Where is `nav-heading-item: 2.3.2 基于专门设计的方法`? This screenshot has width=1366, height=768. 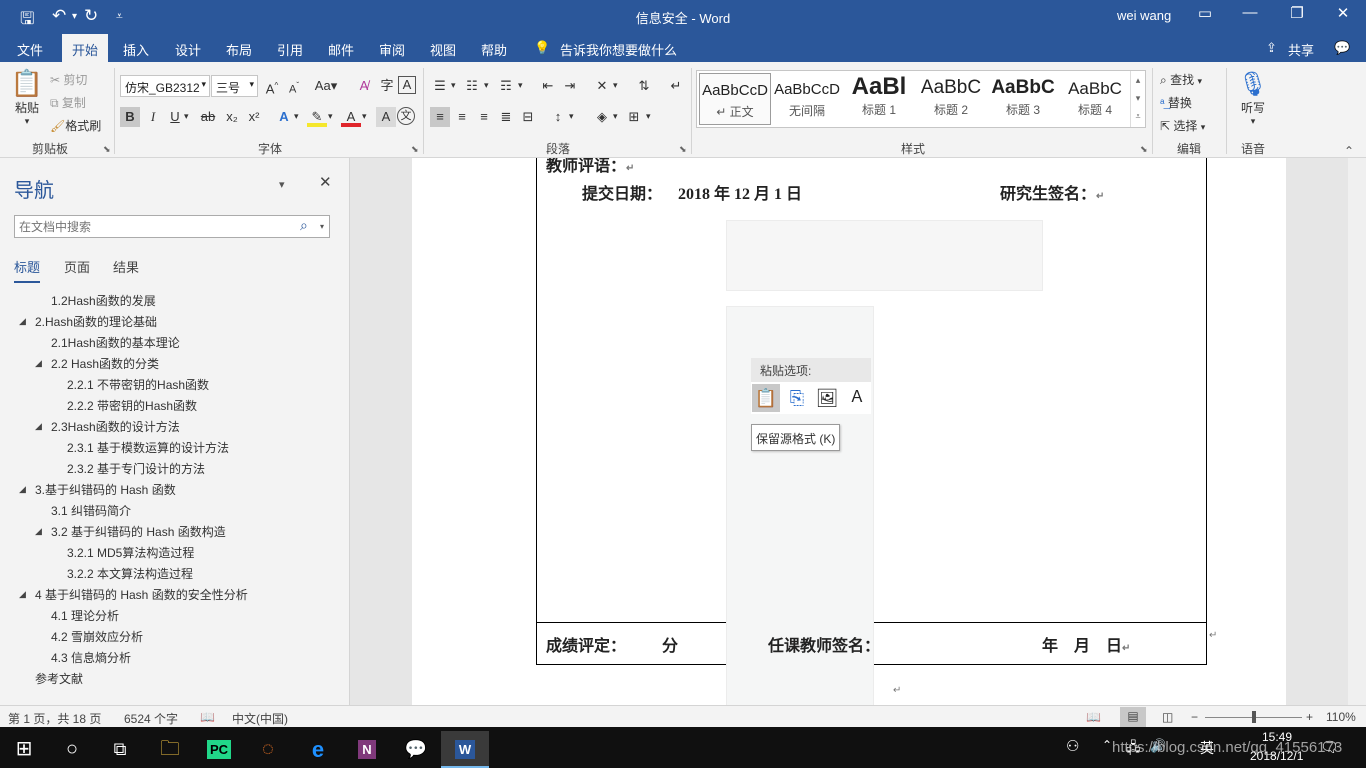 nav-heading-item: 2.3.2 基于专门设计的方法 is located at coordinates (136, 468).